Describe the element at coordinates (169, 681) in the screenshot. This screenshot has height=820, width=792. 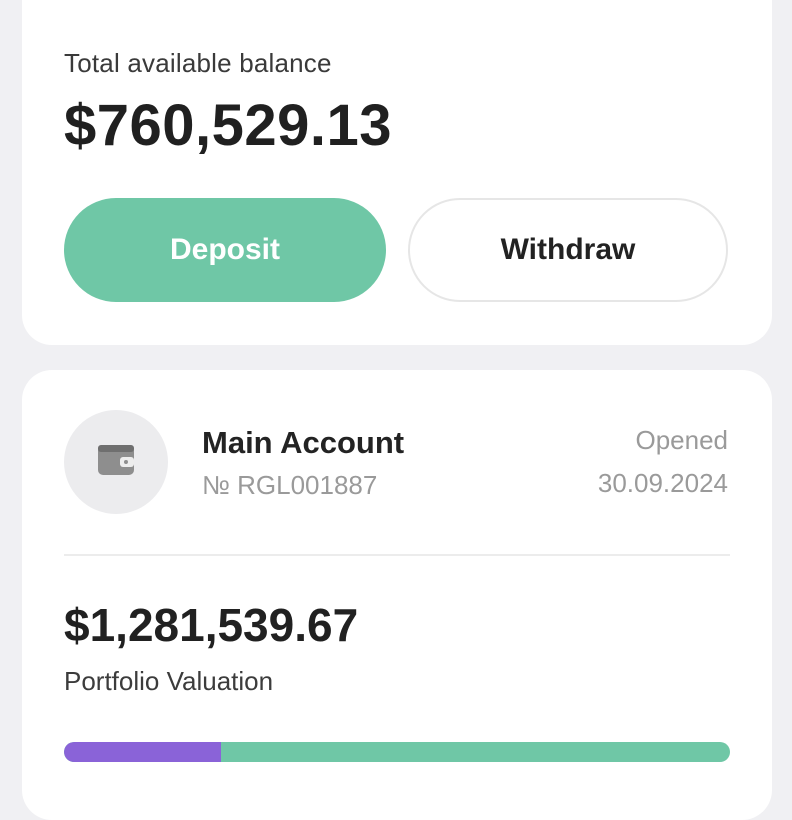
I see `portfolio-label: Portfolio Valuation` at that location.